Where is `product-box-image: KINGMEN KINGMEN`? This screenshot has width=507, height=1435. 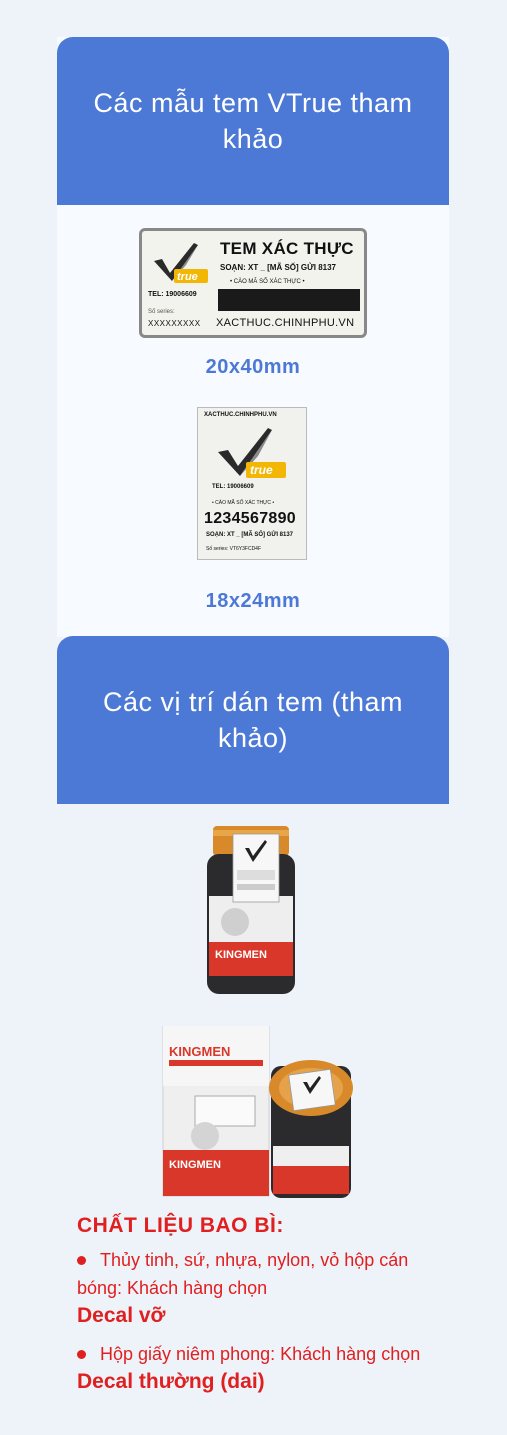
product-box-image: KINGMEN KINGMEN is located at coordinates (257, 1112).